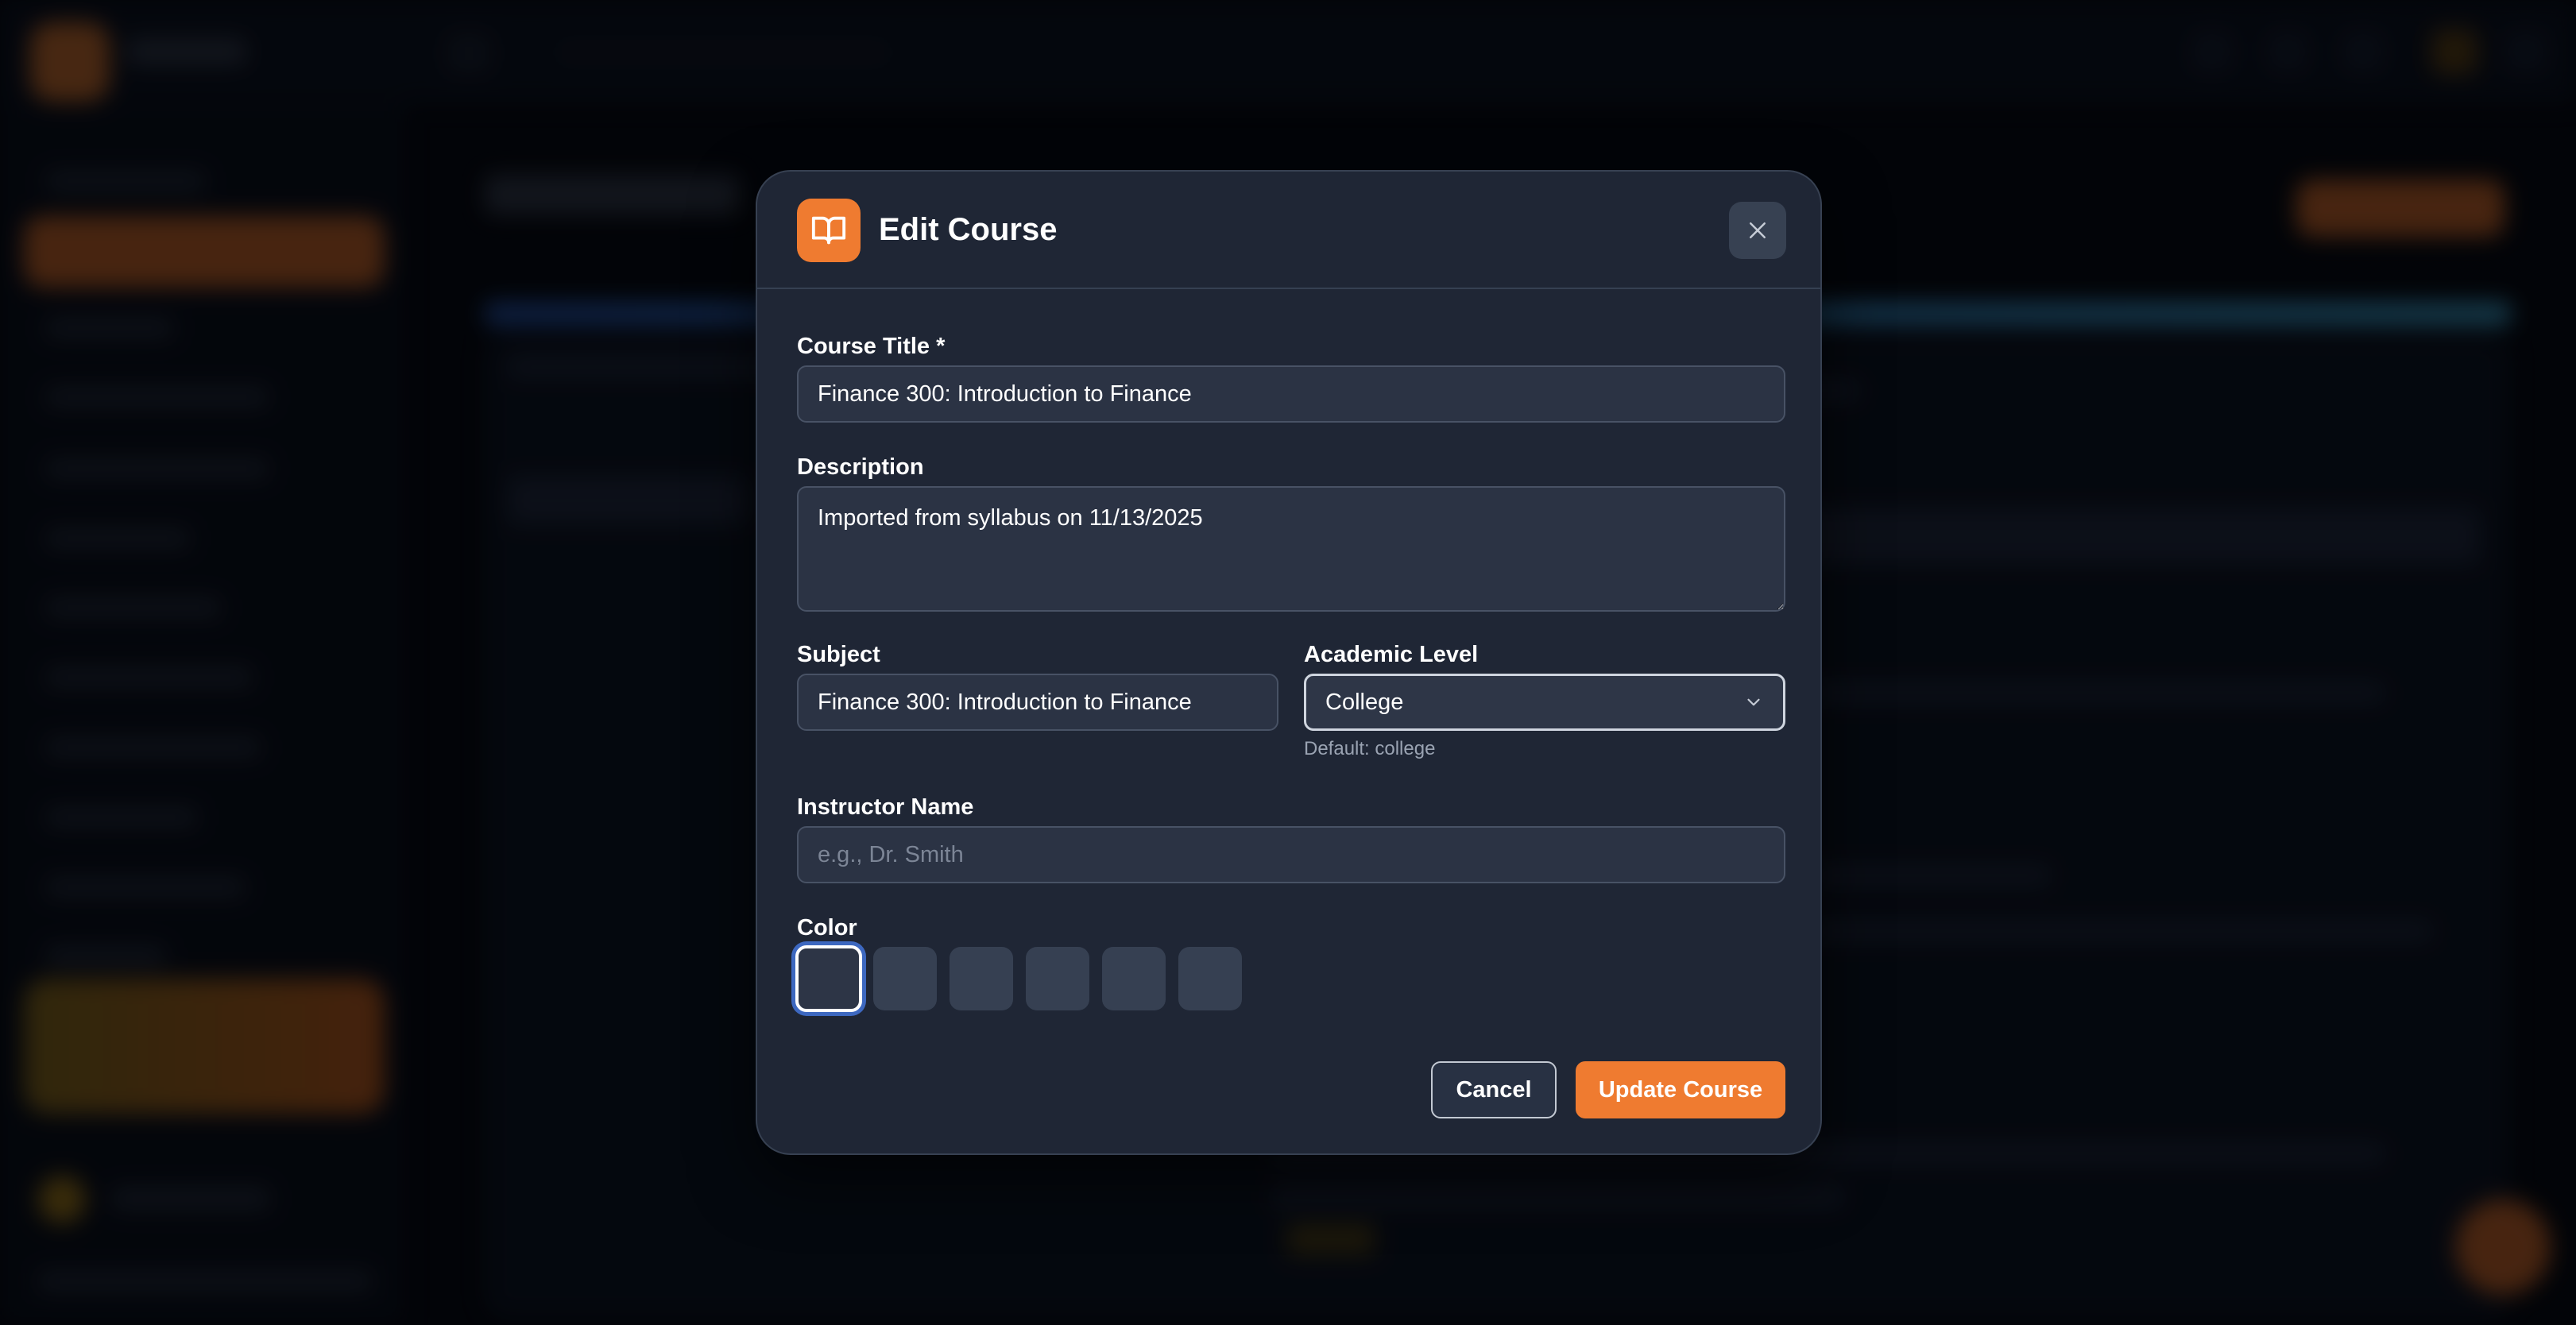 This screenshot has width=2576, height=1325. I want to click on academic-level-helper-text: Default: college, so click(1370, 748).